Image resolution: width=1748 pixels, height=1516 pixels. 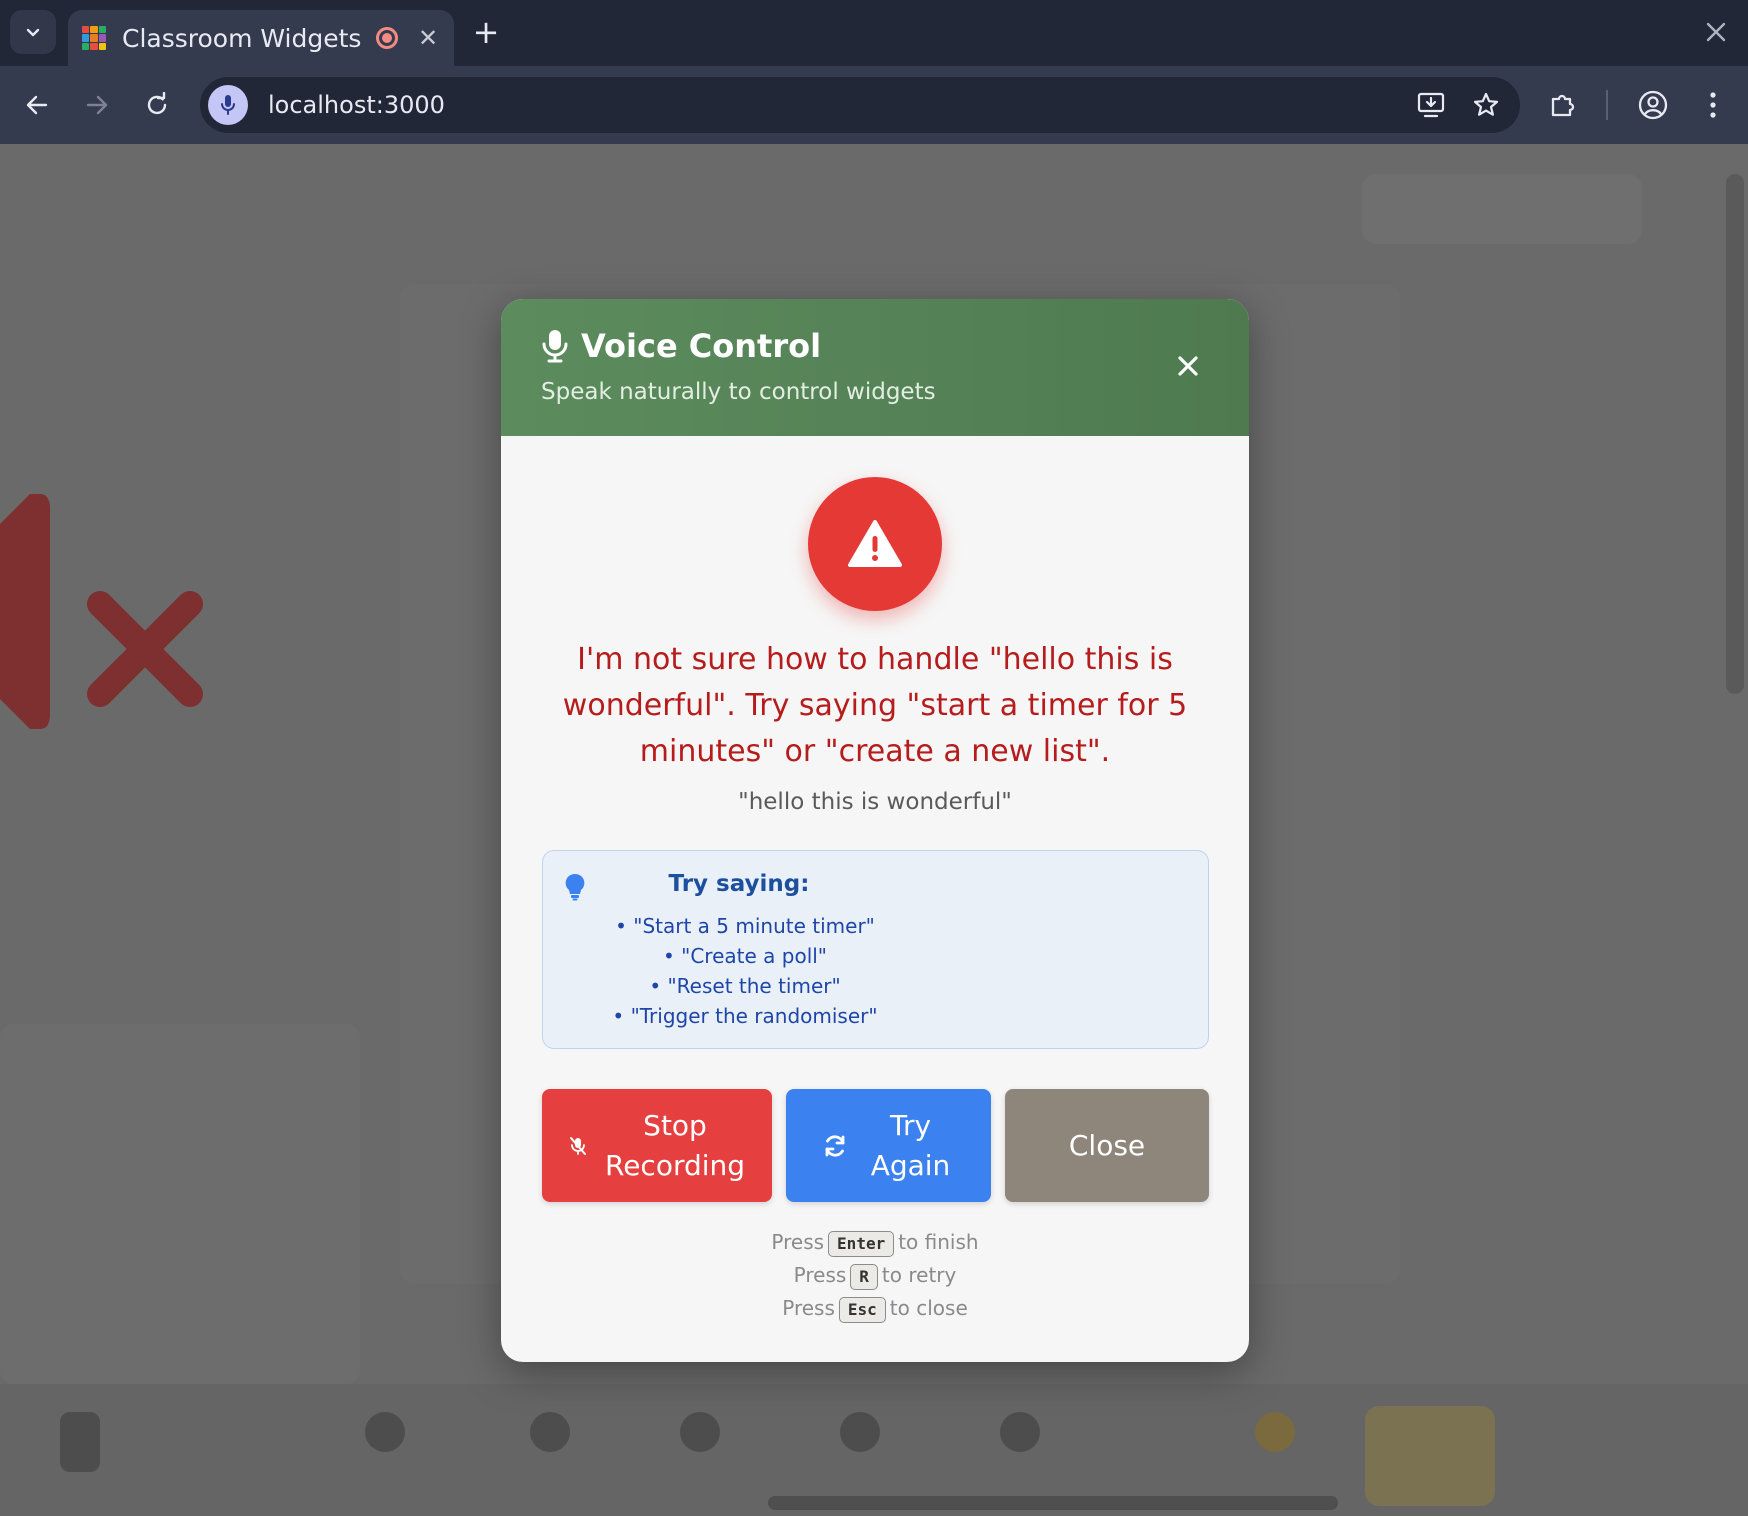 I want to click on back-button, so click(x=37, y=105).